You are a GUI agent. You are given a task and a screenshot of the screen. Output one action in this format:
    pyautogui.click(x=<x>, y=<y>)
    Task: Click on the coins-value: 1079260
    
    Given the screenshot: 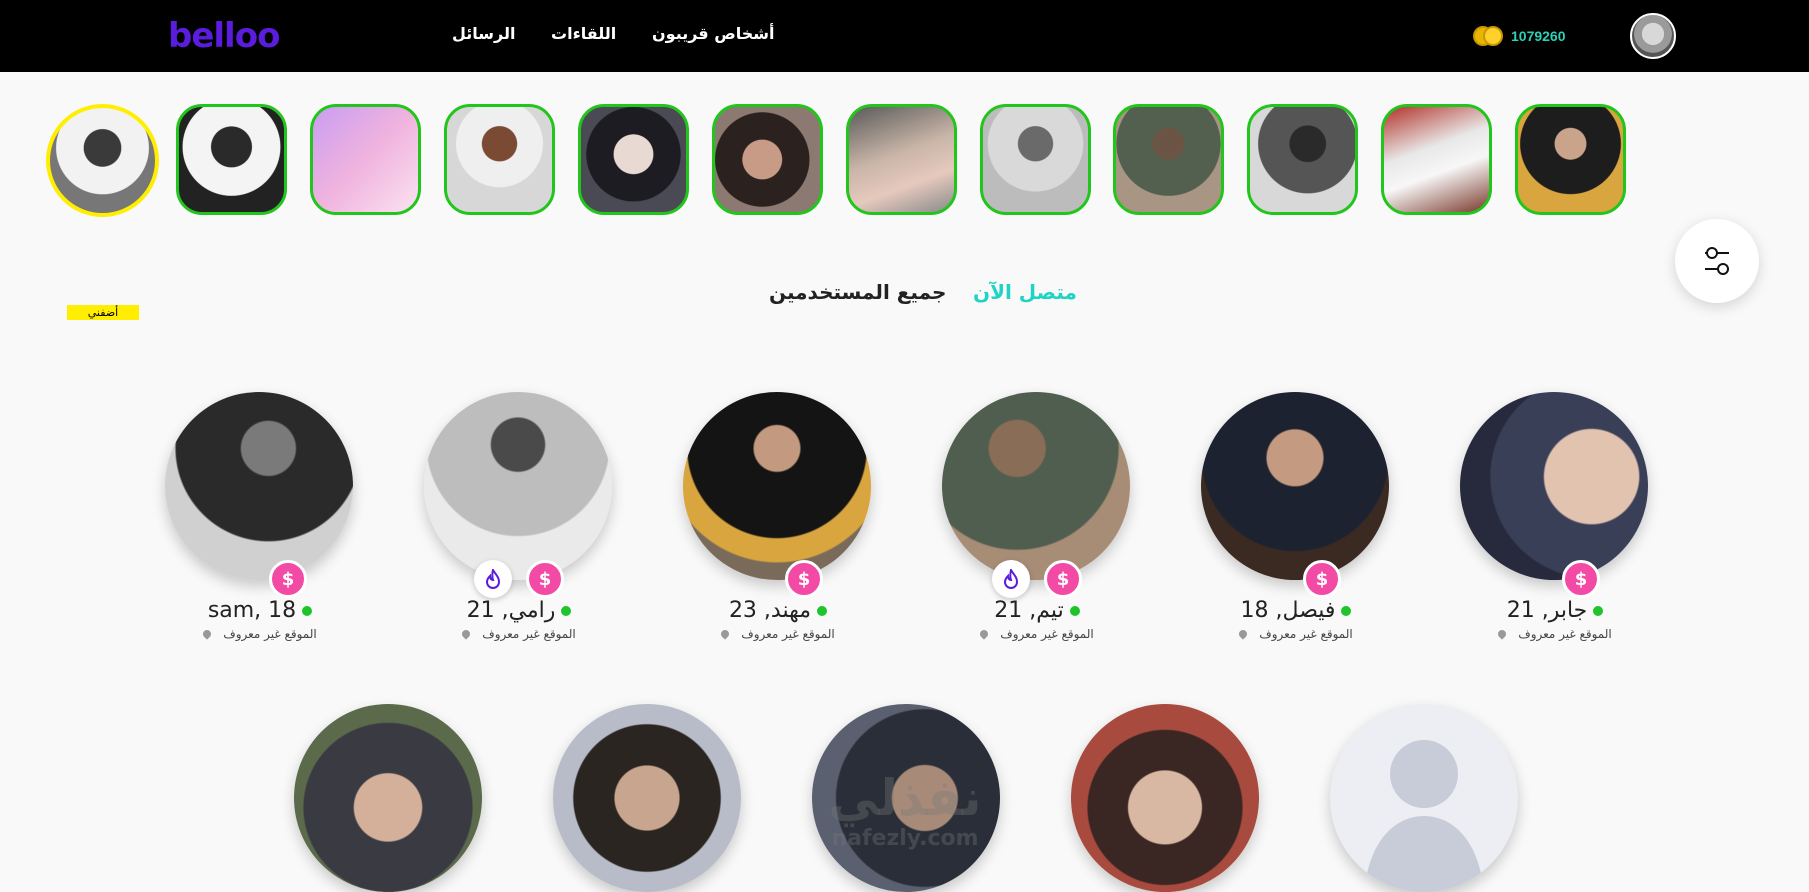 What is the action you would take?
    pyautogui.click(x=1538, y=36)
    